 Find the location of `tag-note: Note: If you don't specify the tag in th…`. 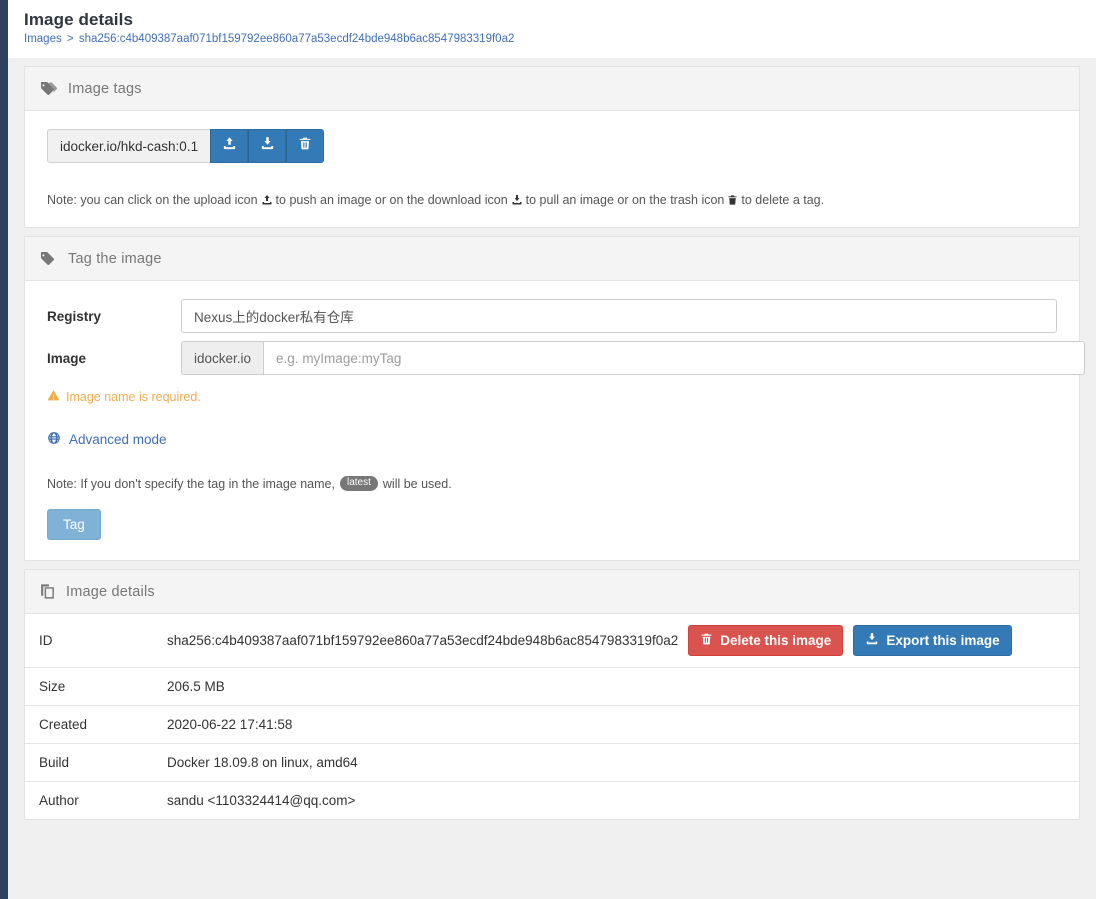

tag-note: Note: If you don't specify the tag in th… is located at coordinates (552, 483).